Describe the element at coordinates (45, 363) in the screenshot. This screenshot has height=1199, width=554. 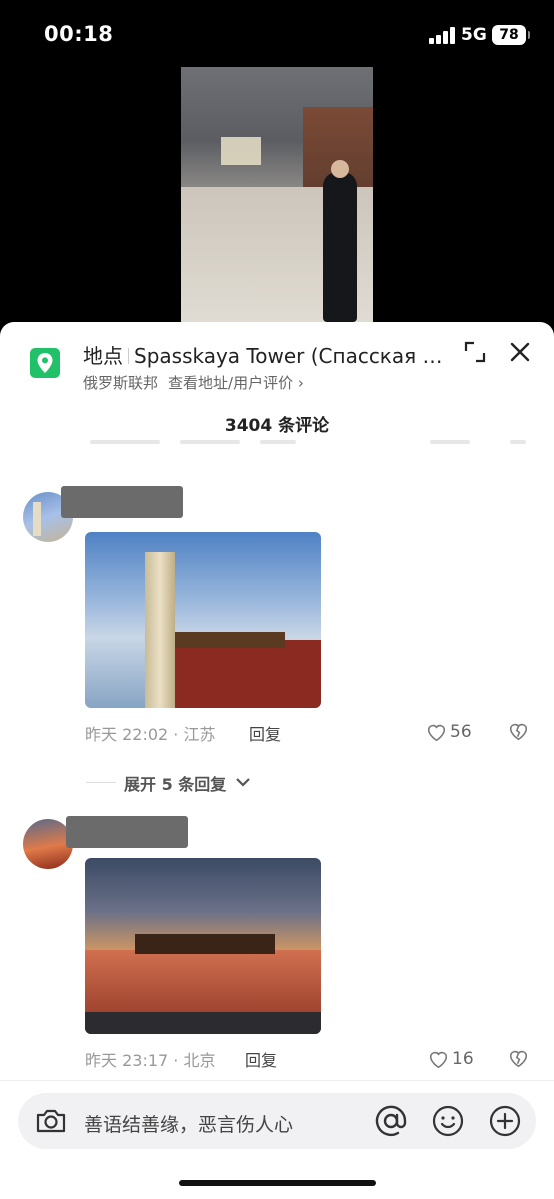
I see `location-pin-icon` at that location.